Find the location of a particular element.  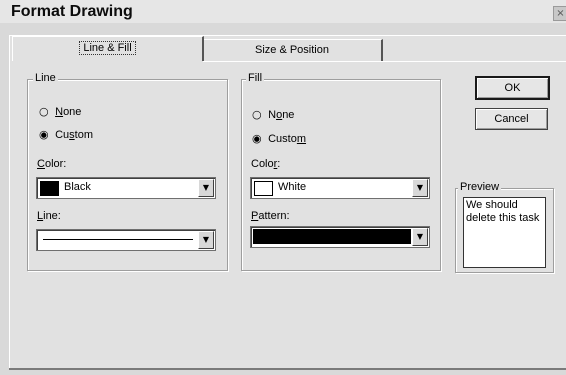

line-none-option: ○ None is located at coordinates (60, 111).